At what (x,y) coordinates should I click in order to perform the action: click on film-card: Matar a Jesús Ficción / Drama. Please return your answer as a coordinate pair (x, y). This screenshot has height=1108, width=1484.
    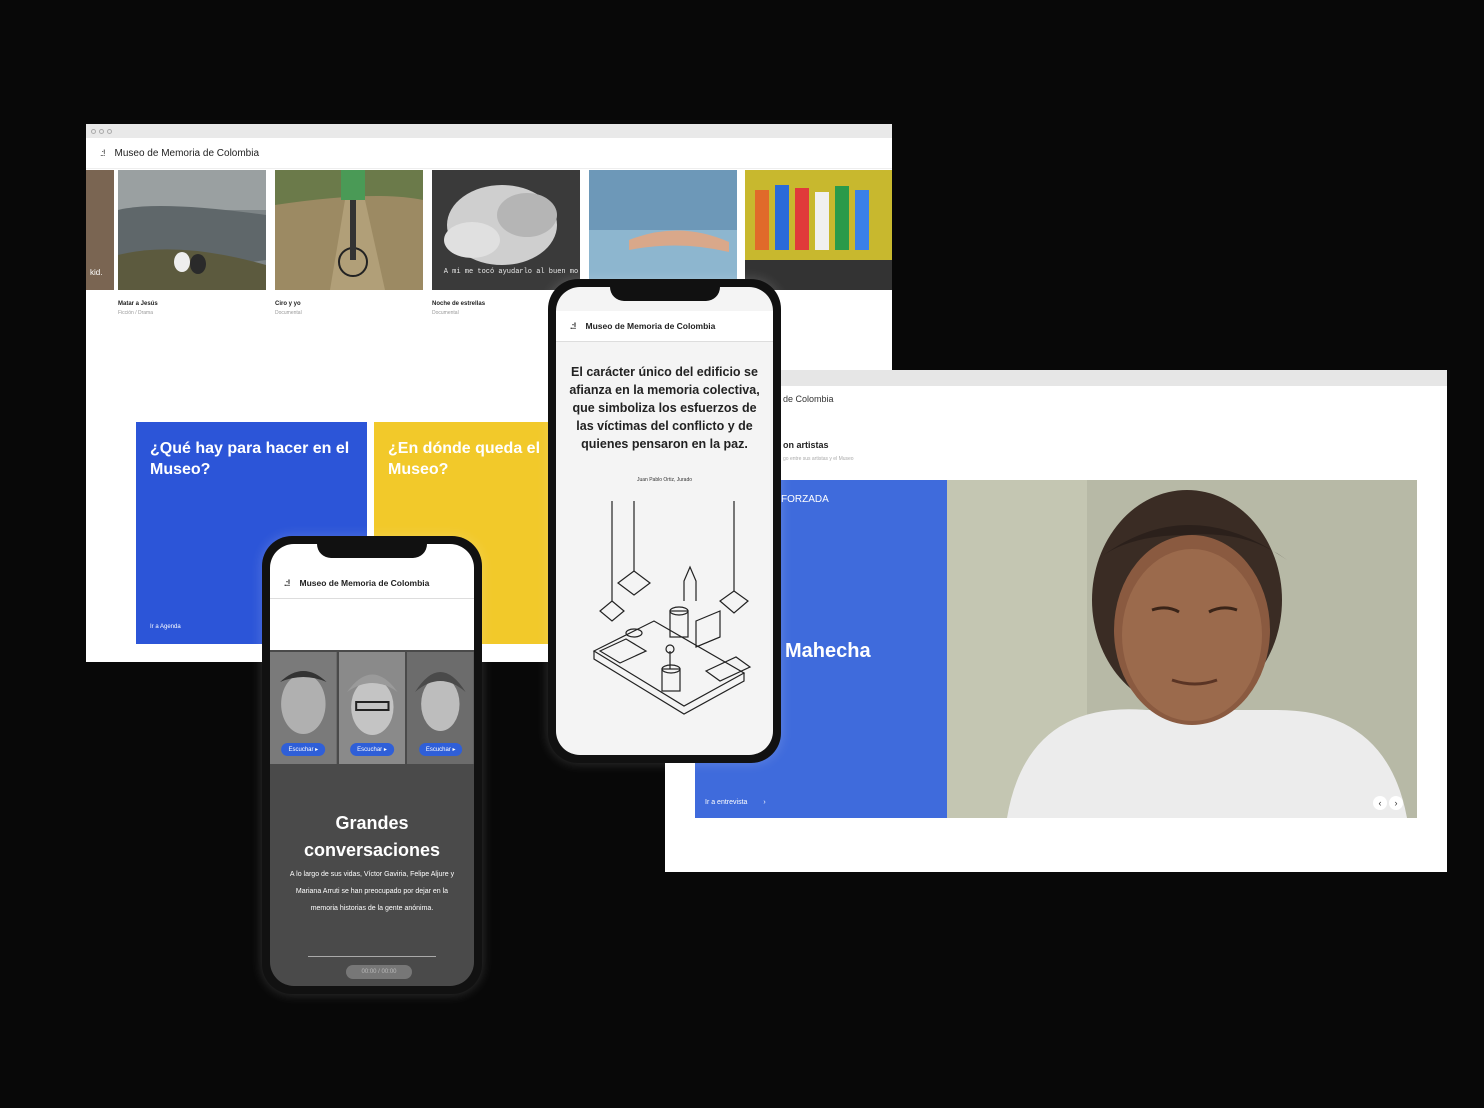
    Looking at the image, I should click on (192, 243).